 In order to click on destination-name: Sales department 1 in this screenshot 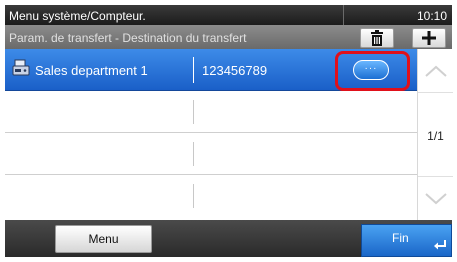, I will do `click(91, 70)`.